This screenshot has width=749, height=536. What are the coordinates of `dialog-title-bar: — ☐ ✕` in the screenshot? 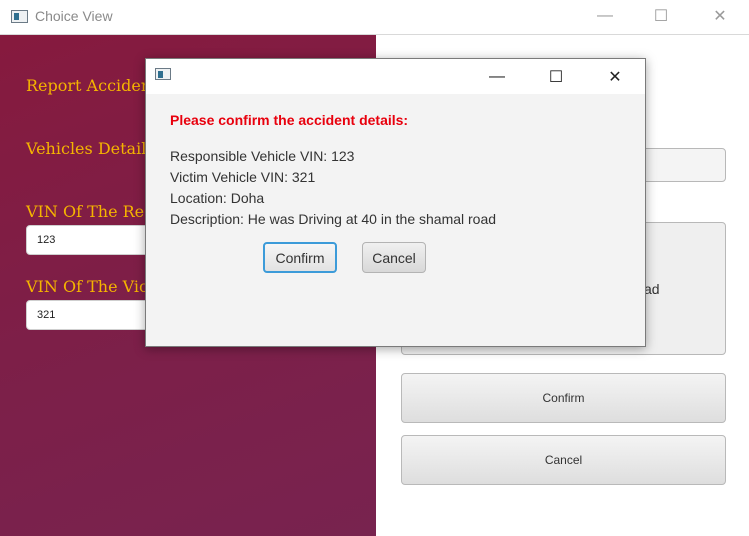 It's located at (395, 76).